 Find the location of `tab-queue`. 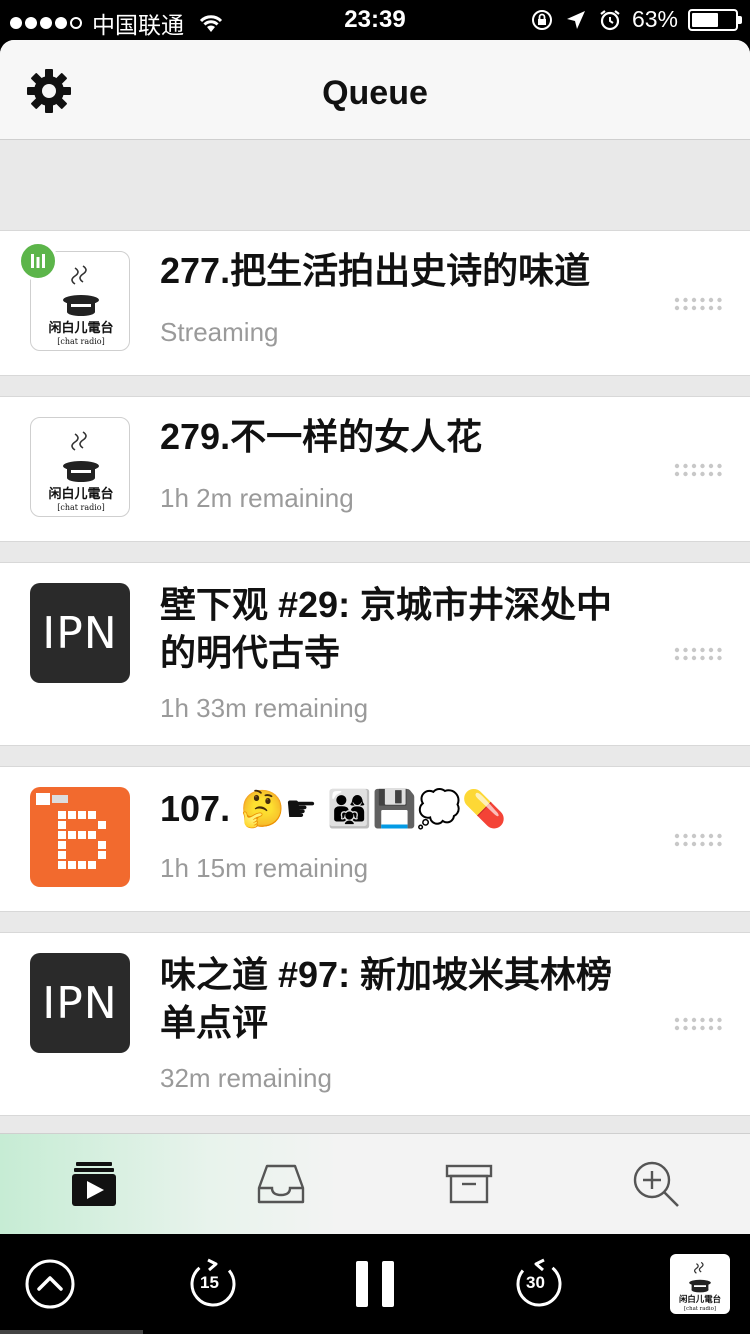

tab-queue is located at coordinates (94, 1184).